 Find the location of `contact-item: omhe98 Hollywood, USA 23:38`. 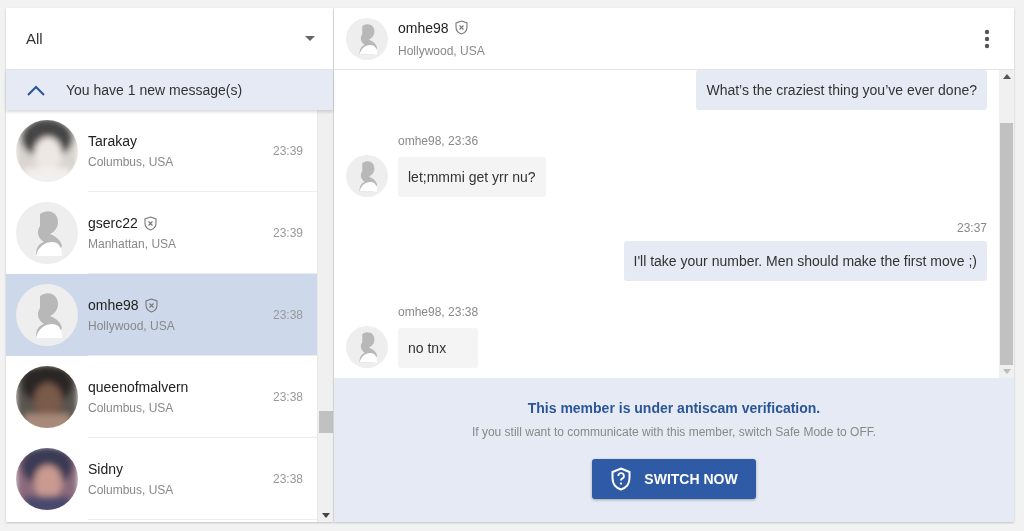

contact-item: omhe98 Hollywood, USA 23:38 is located at coordinates (161, 315).